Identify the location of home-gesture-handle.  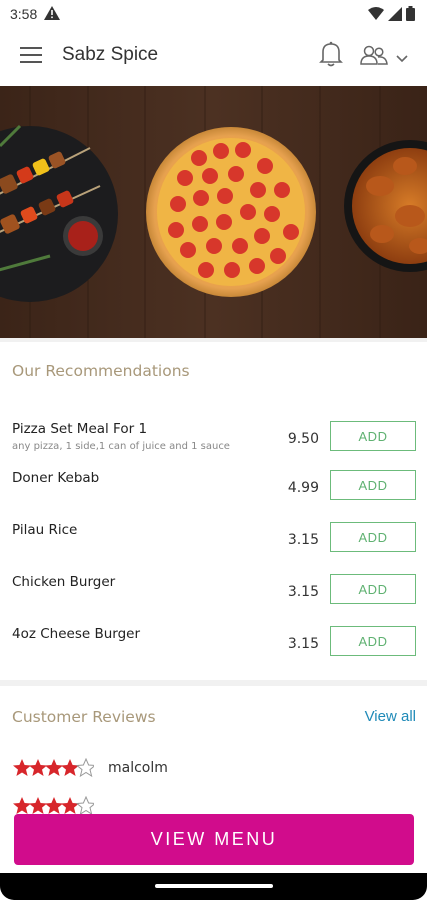
(214, 886).